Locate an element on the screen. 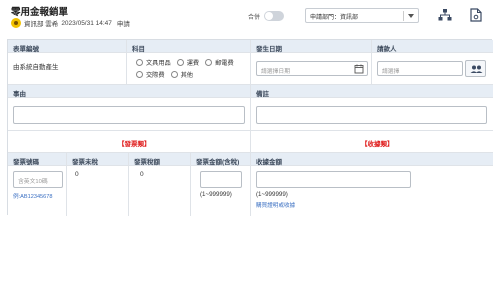 This screenshot has height=281, width=500. form-no-cell: 由系統自動產生 is located at coordinates (67, 69).